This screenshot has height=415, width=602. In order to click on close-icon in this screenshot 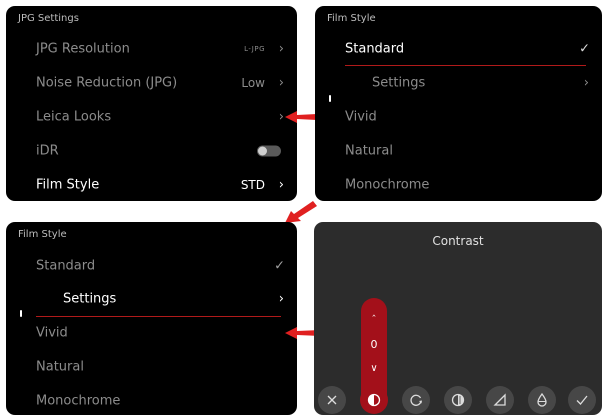, I will do `click(332, 400)`.